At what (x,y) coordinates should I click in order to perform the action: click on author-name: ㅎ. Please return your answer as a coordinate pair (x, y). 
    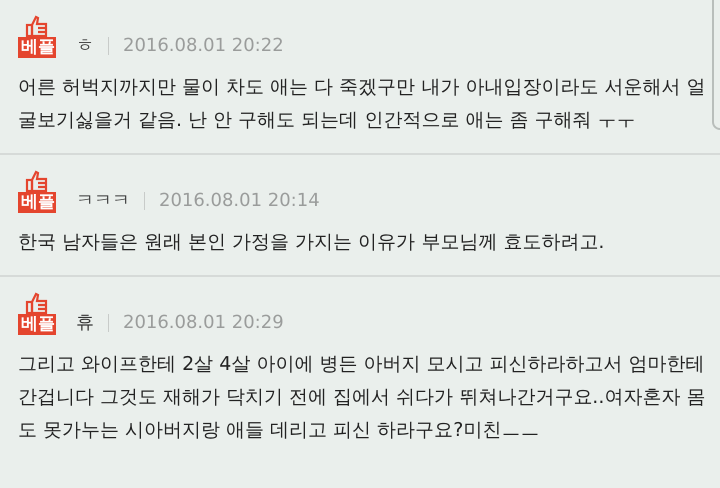
    Looking at the image, I should click on (85, 46).